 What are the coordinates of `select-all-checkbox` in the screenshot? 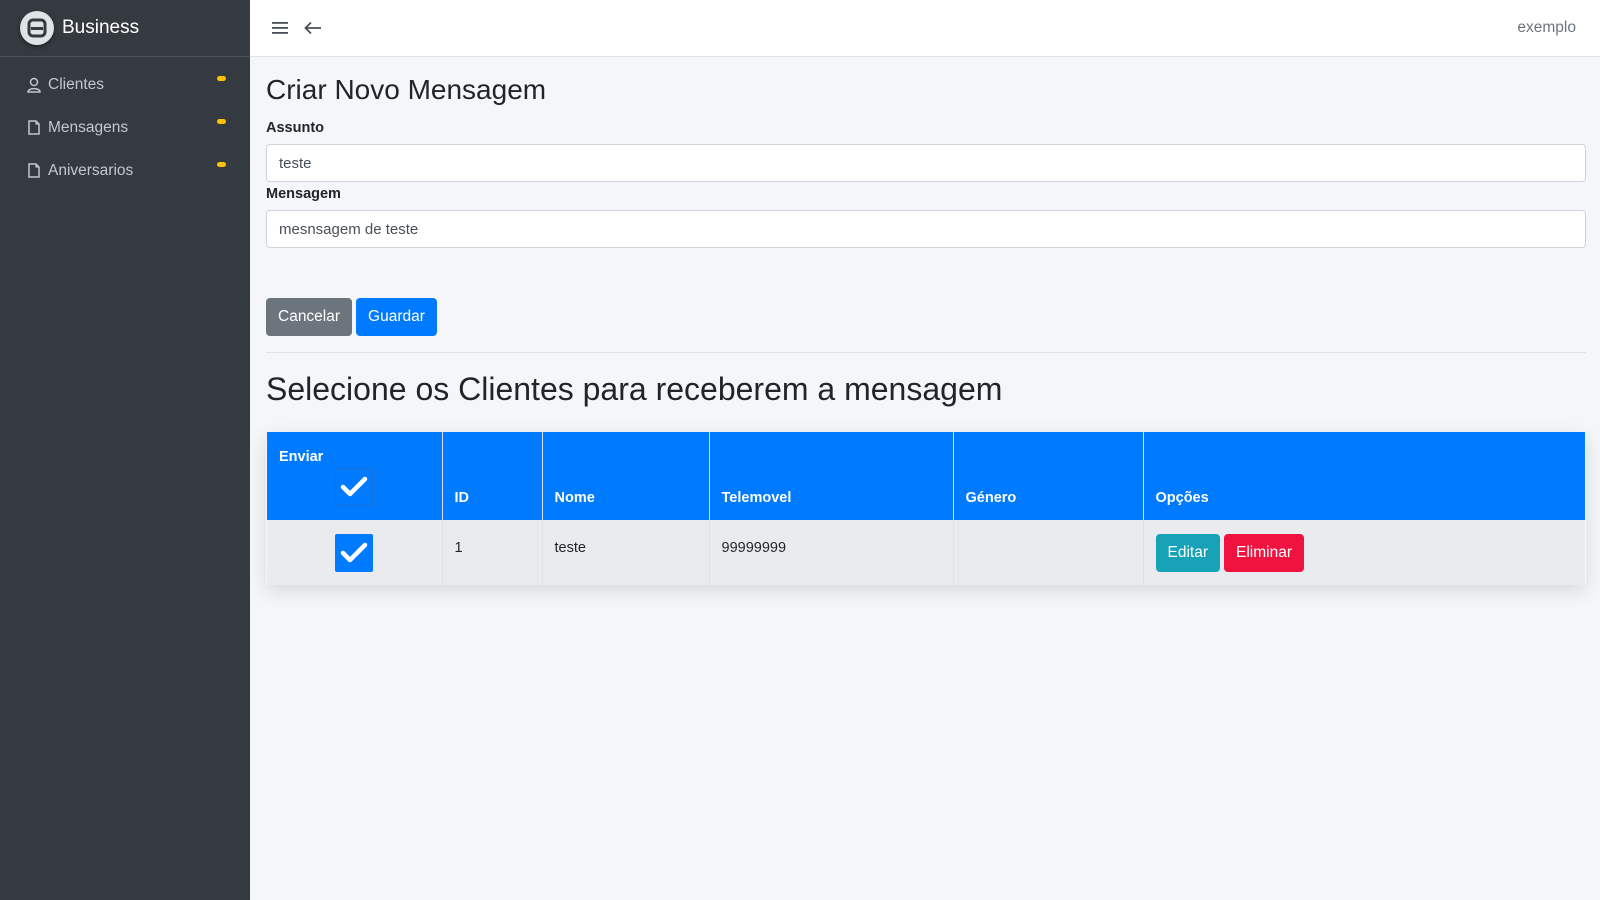 It's located at (354, 487).